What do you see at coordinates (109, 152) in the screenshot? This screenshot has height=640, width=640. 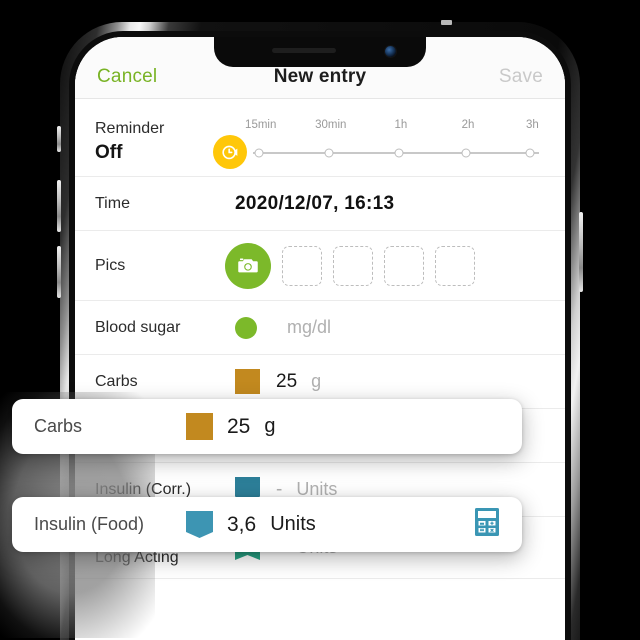 I see `reminder-state-value: Off` at bounding box center [109, 152].